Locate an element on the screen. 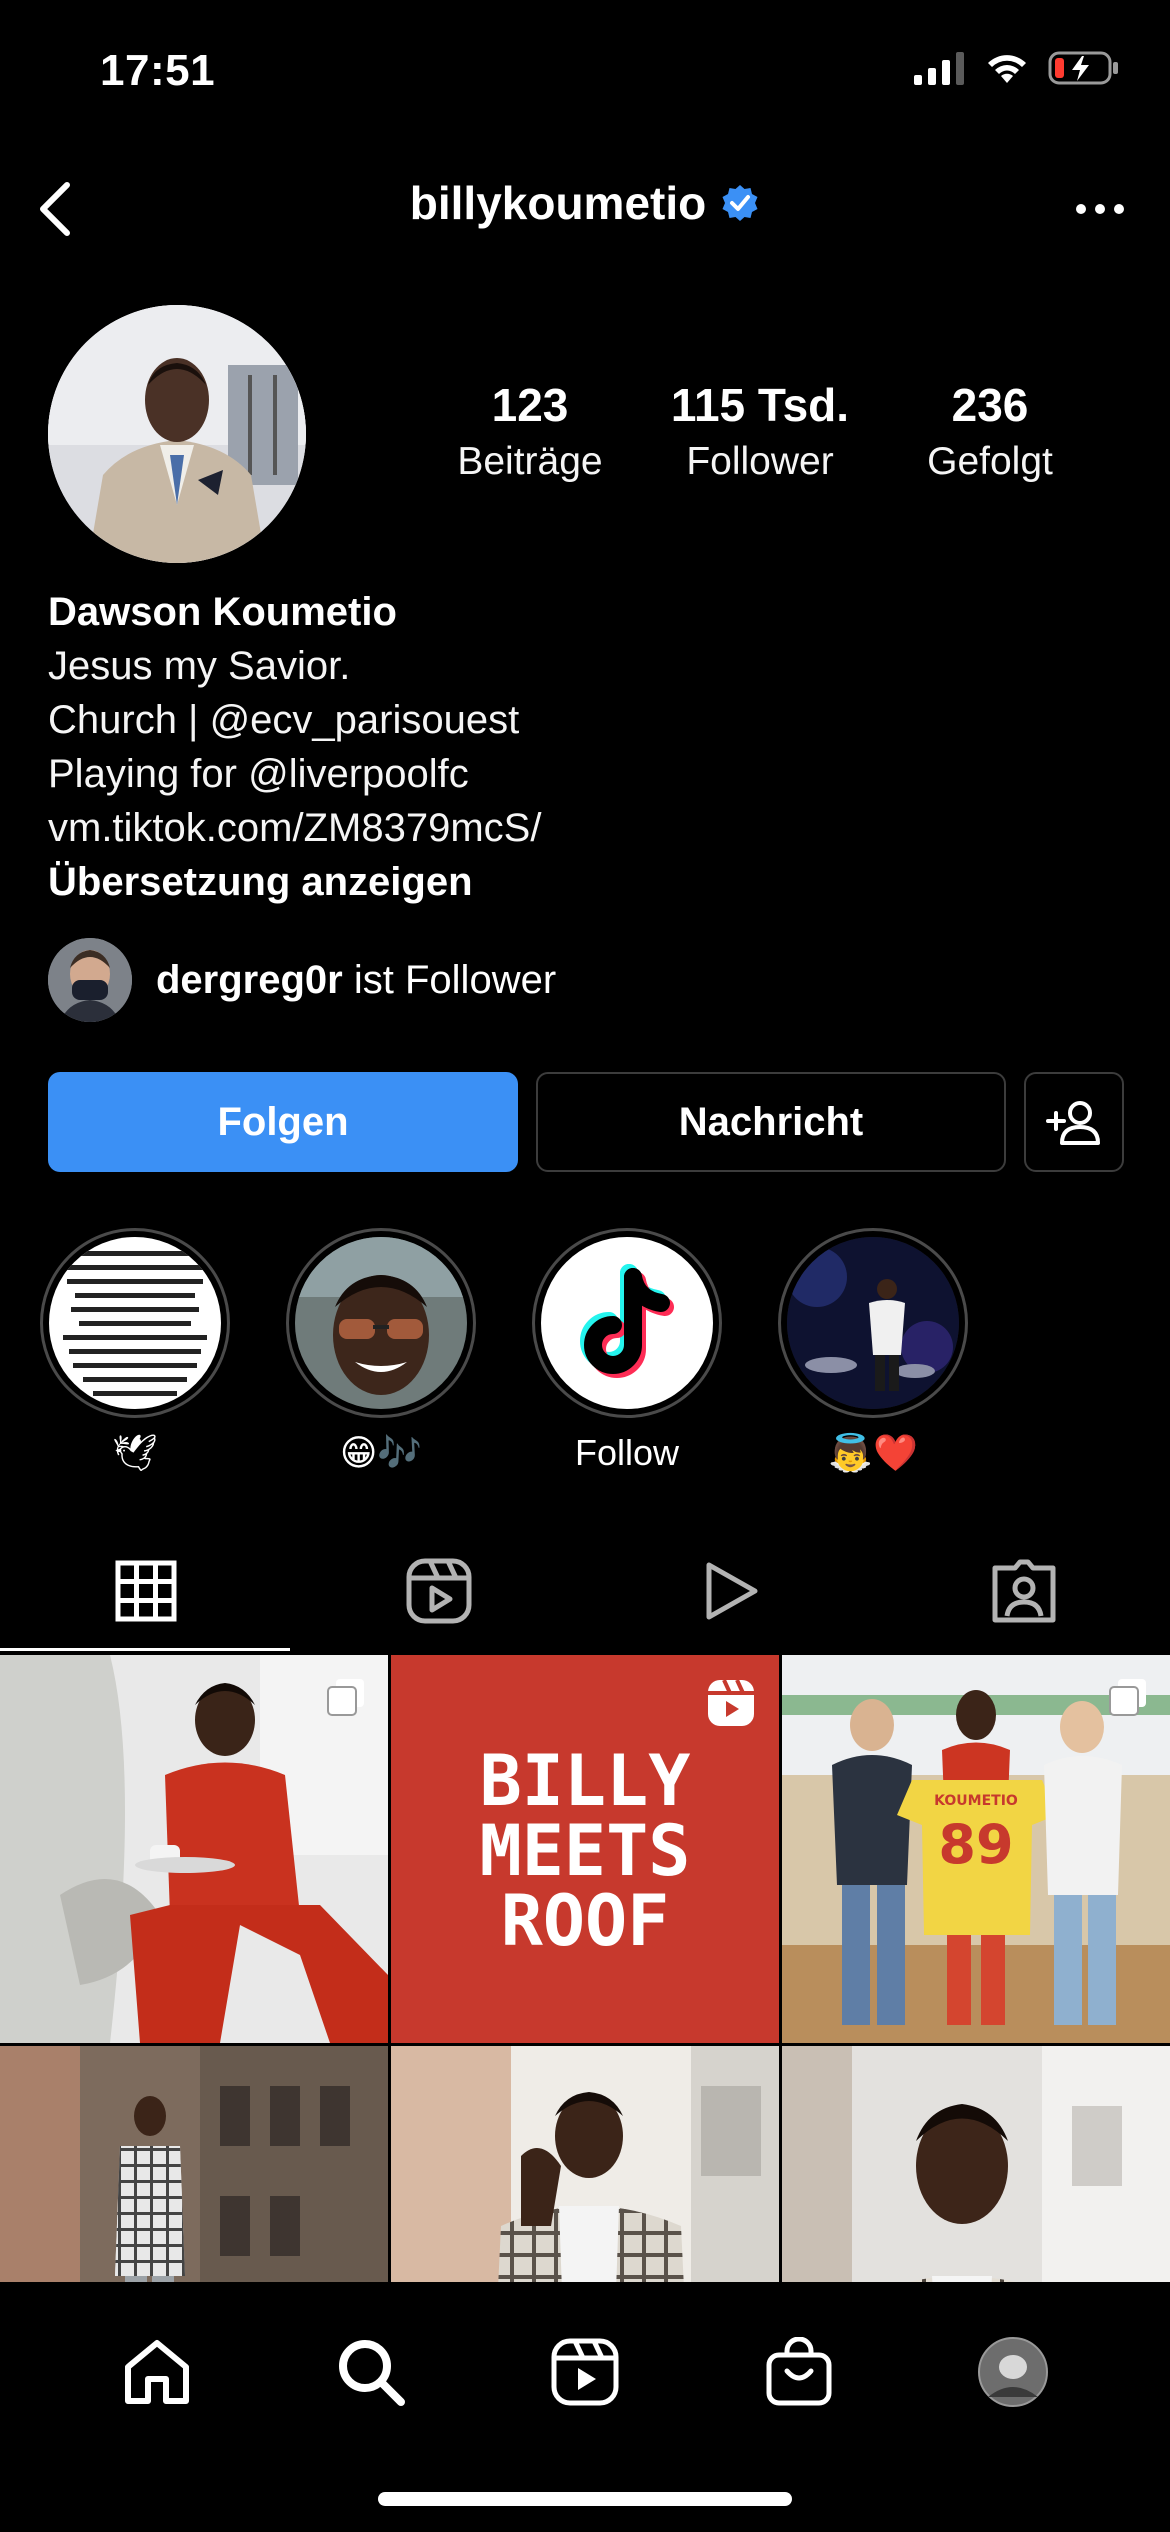 Image resolution: width=1170 pixels, height=2532 pixels. tagged-person-icon is located at coordinates (1024, 1591).